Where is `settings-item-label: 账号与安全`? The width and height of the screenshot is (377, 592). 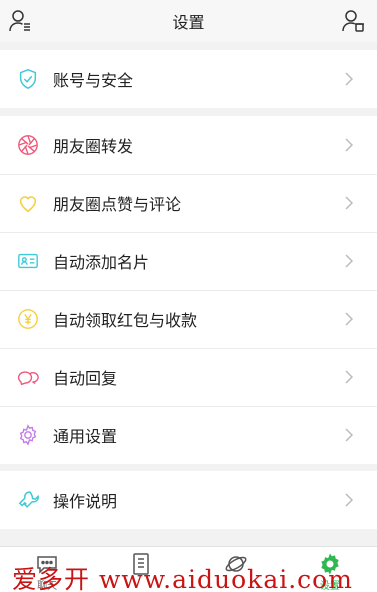 settings-item-label: 账号与安全 is located at coordinates (93, 80).